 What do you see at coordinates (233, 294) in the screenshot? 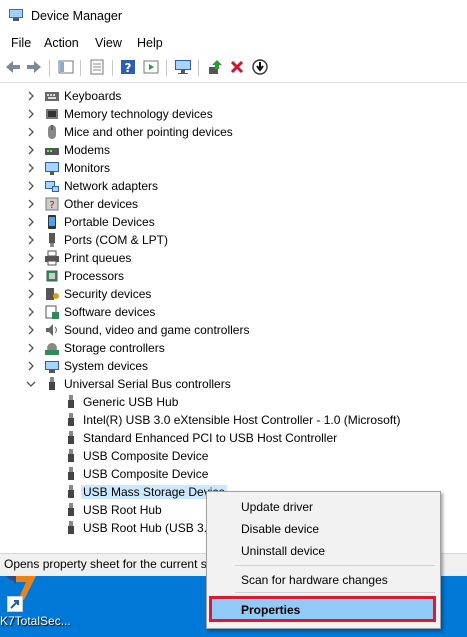
I see `tree-node-security-devices: Security devices` at bounding box center [233, 294].